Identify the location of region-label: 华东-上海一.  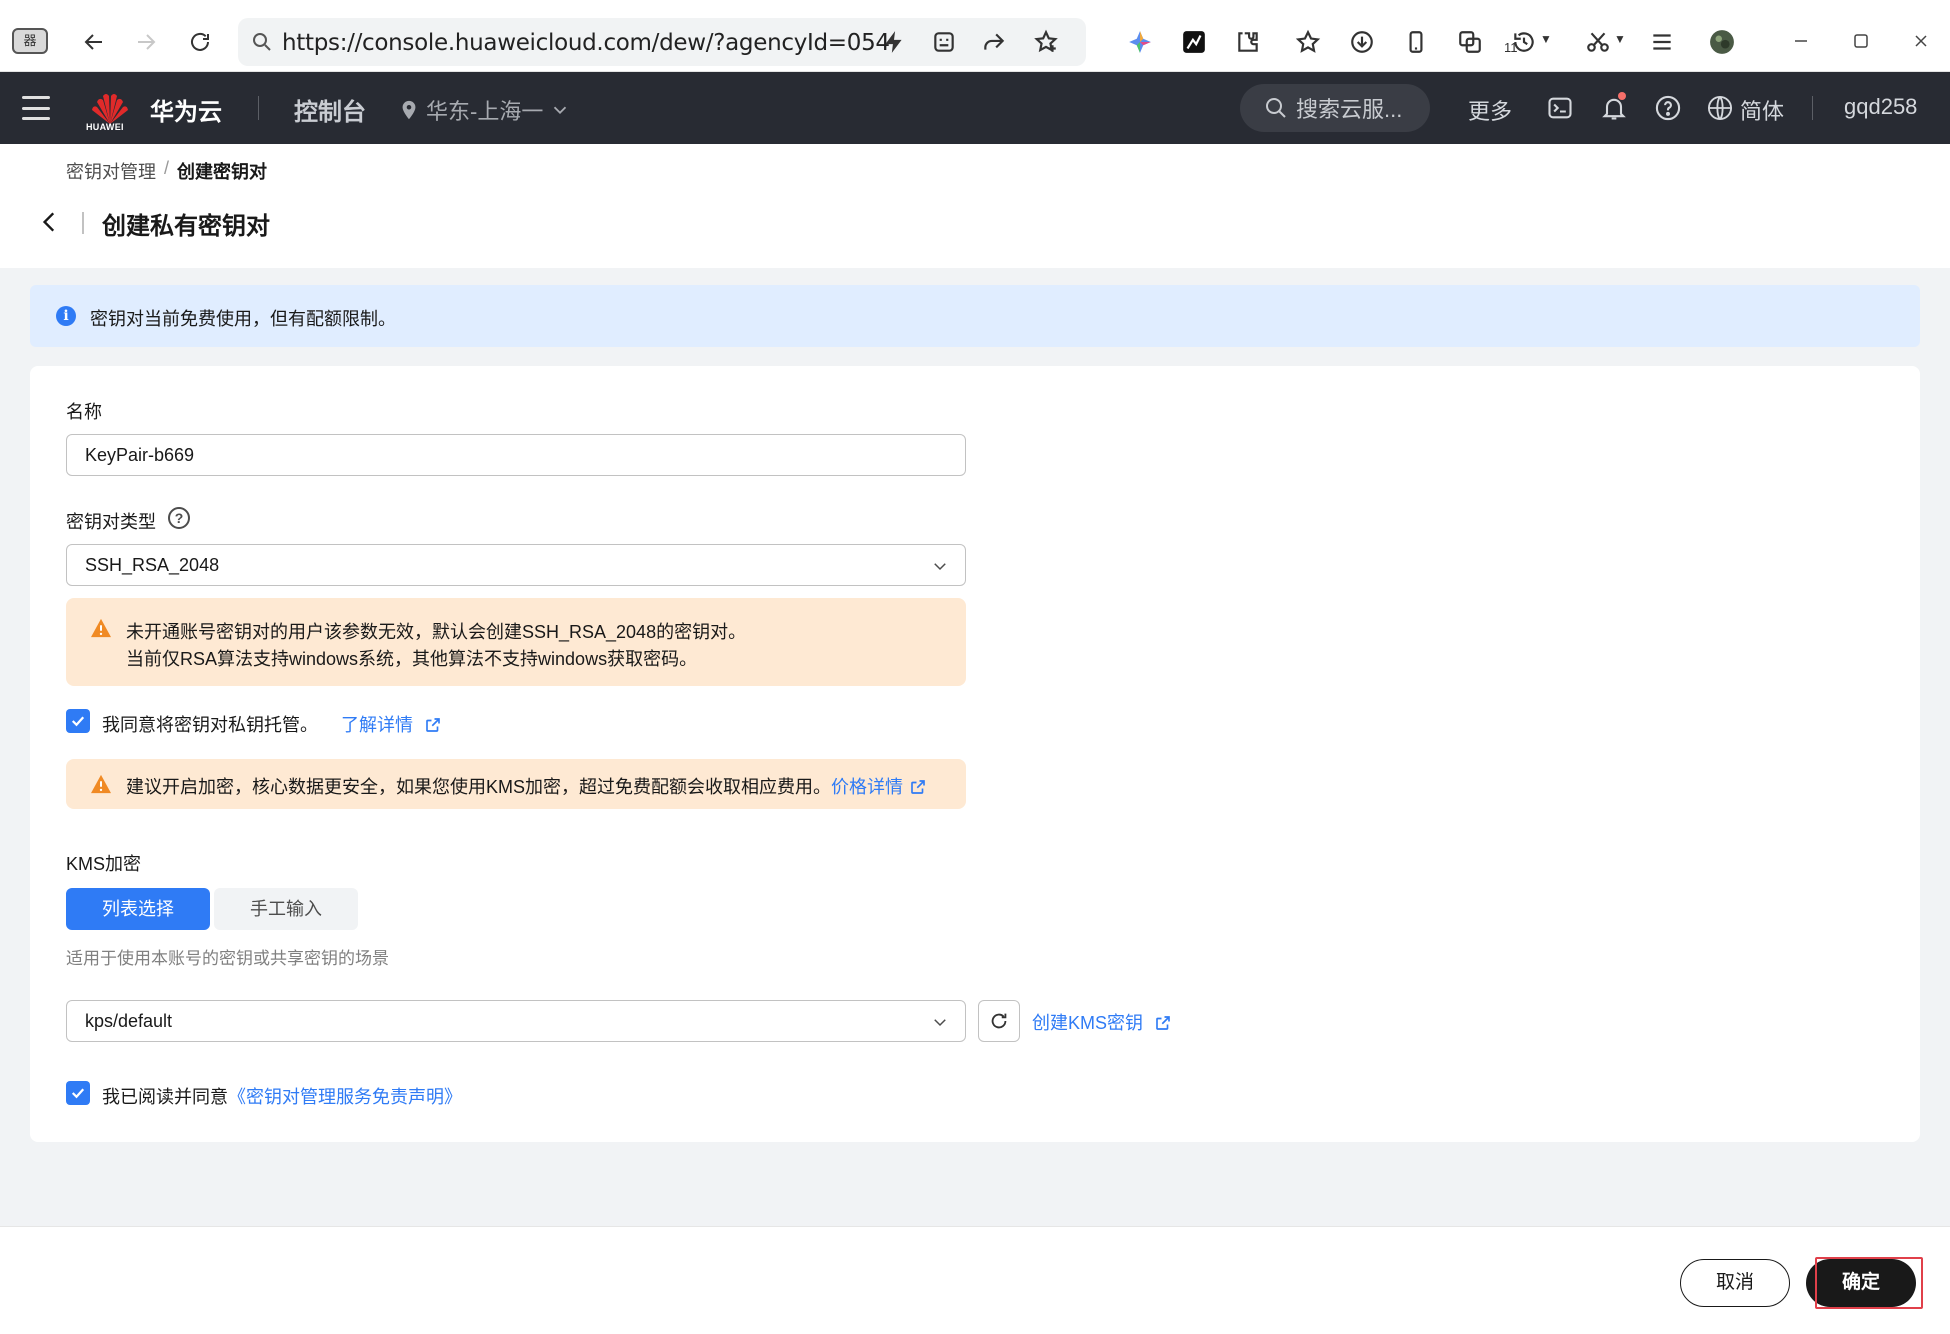
(485, 111).